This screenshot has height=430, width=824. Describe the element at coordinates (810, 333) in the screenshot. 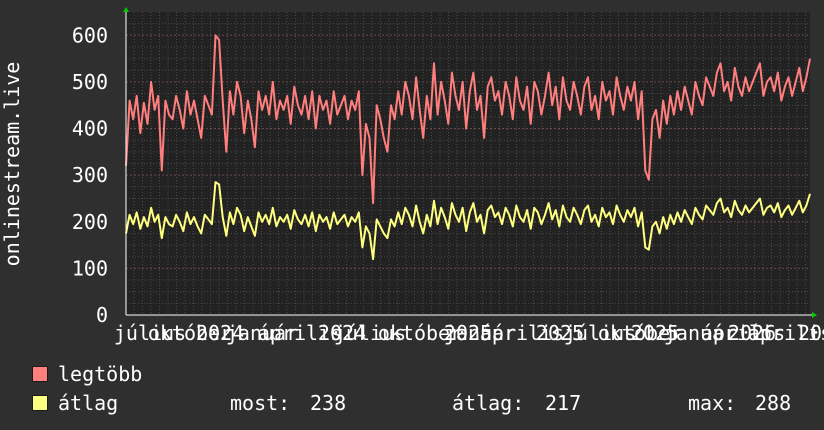

I see `x-tick-label: 20` at that location.